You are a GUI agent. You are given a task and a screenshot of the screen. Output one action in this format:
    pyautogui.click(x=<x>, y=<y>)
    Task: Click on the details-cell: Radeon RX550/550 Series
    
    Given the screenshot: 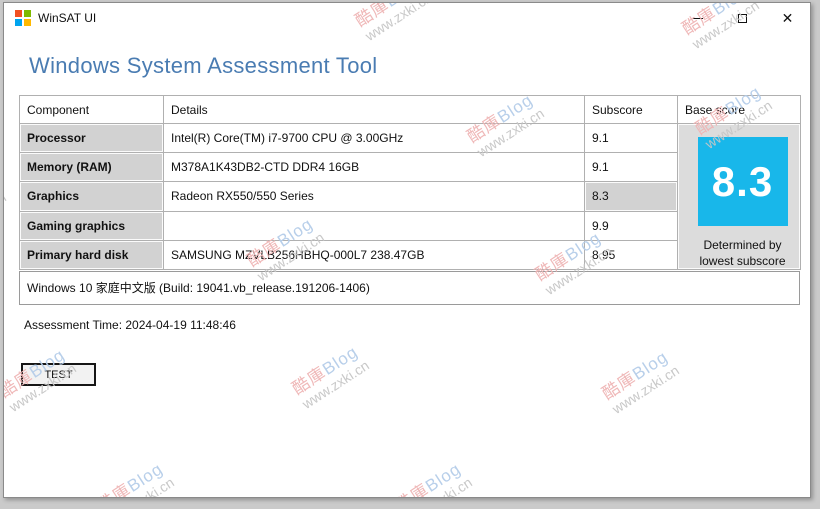 What is the action you would take?
    pyautogui.click(x=374, y=196)
    